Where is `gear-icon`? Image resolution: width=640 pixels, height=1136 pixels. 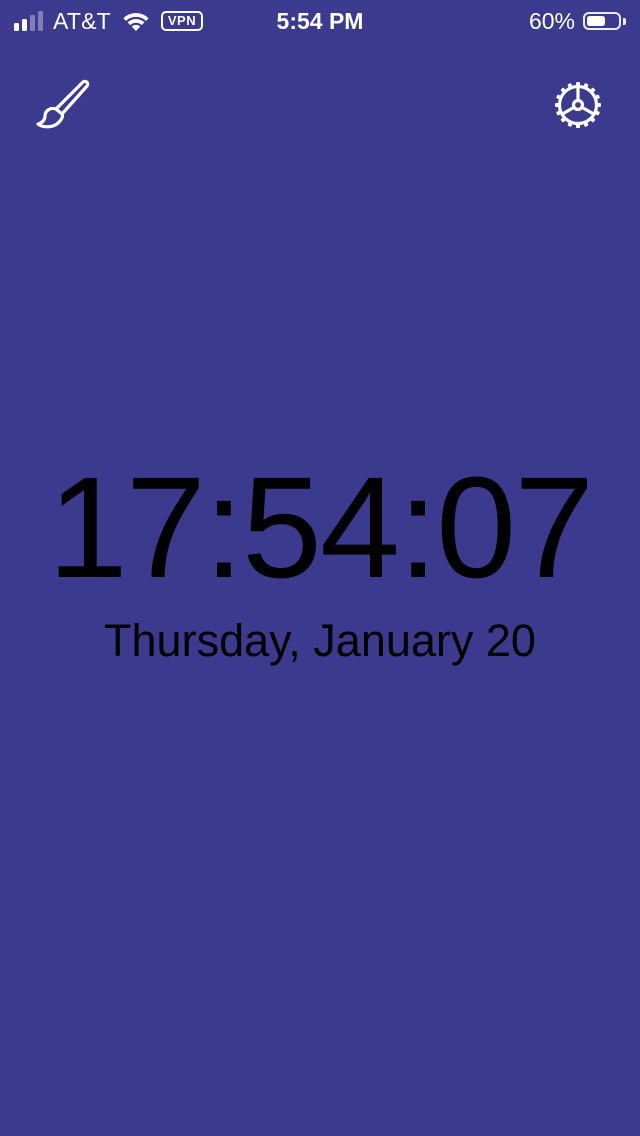
gear-icon is located at coordinates (578, 105).